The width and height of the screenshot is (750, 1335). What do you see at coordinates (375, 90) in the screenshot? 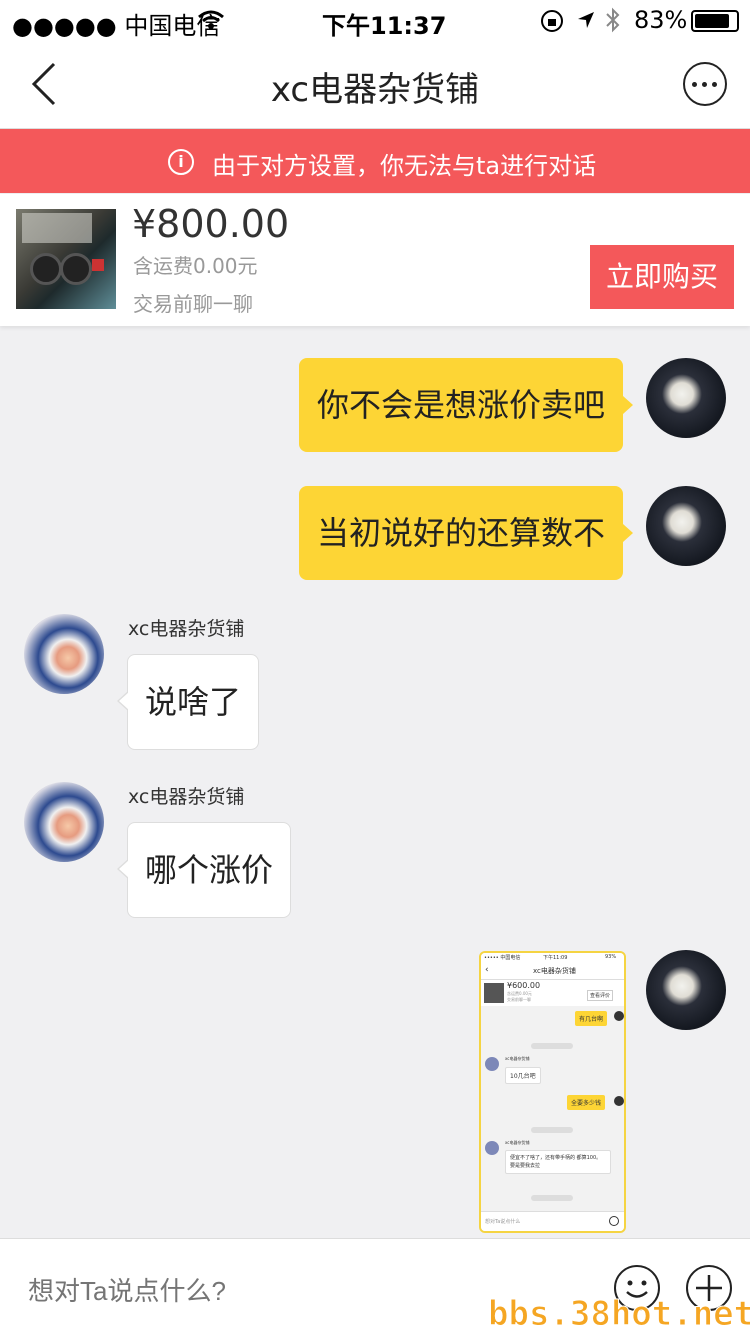
I see `page-title: xc电器杂货铺` at bounding box center [375, 90].